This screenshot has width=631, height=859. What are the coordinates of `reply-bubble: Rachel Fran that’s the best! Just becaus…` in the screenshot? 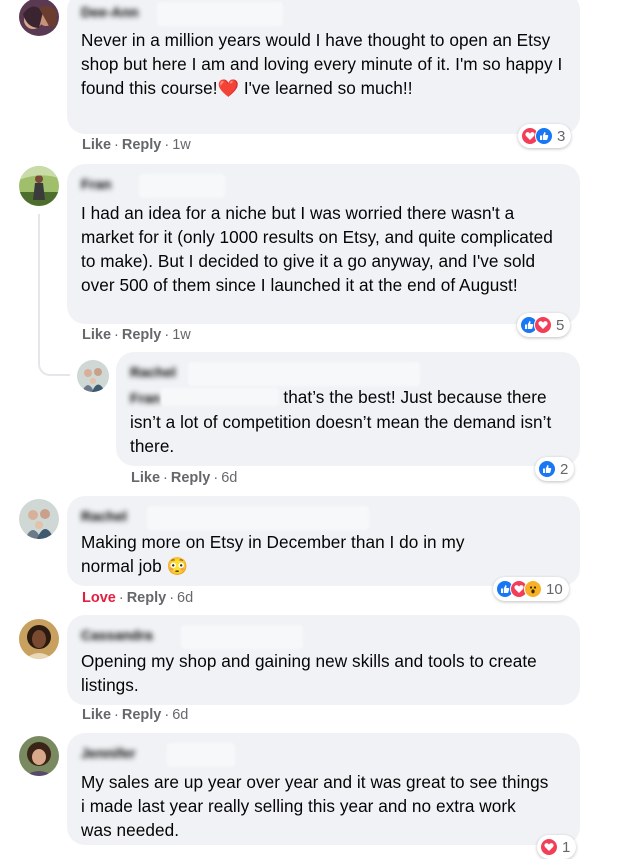 It's located at (348, 409).